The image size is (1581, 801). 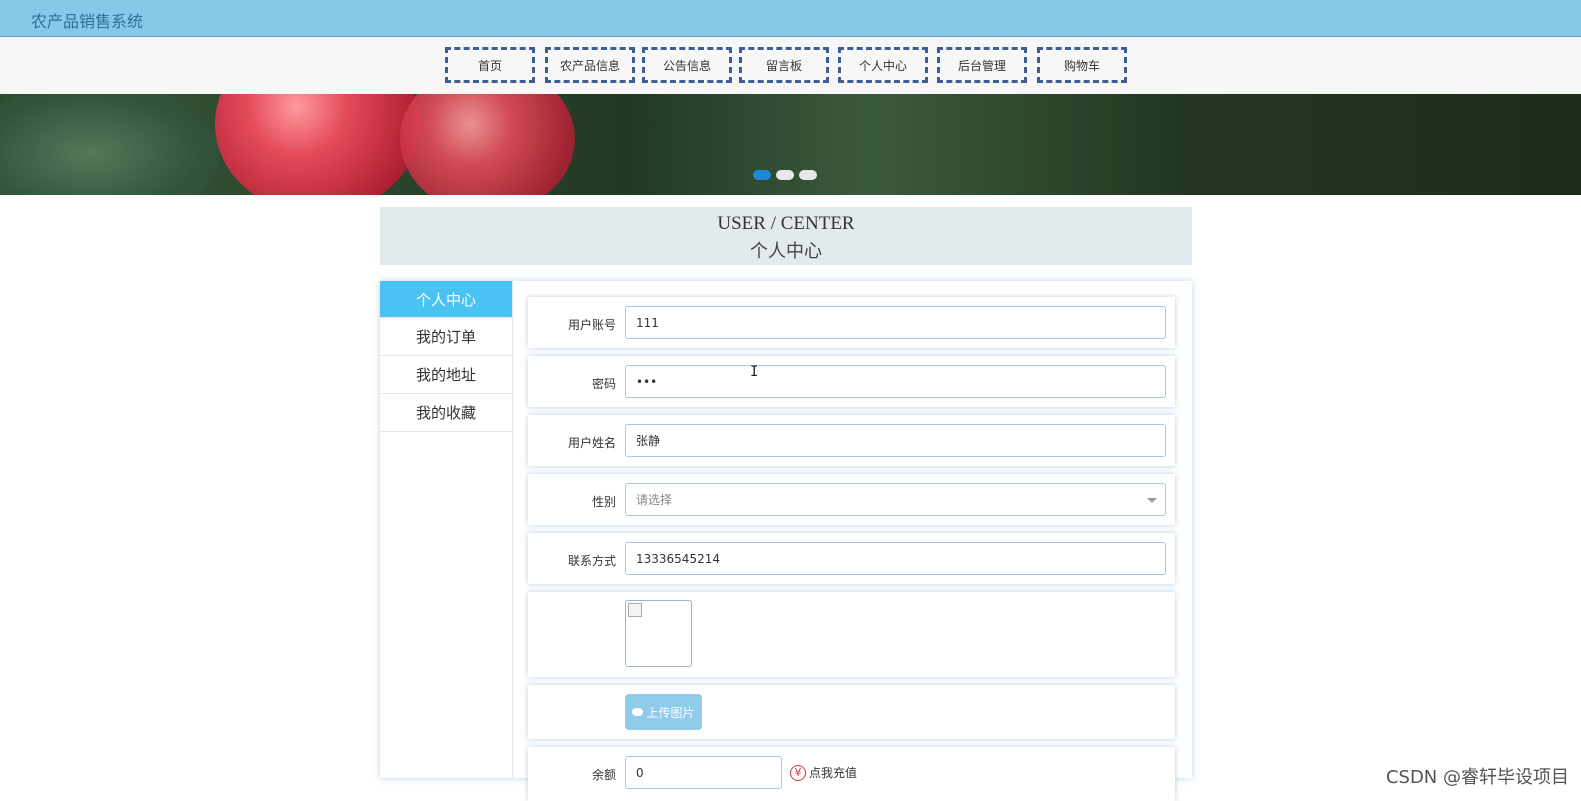 What do you see at coordinates (784, 65) in the screenshot?
I see `nav-message-board: 留言板` at bounding box center [784, 65].